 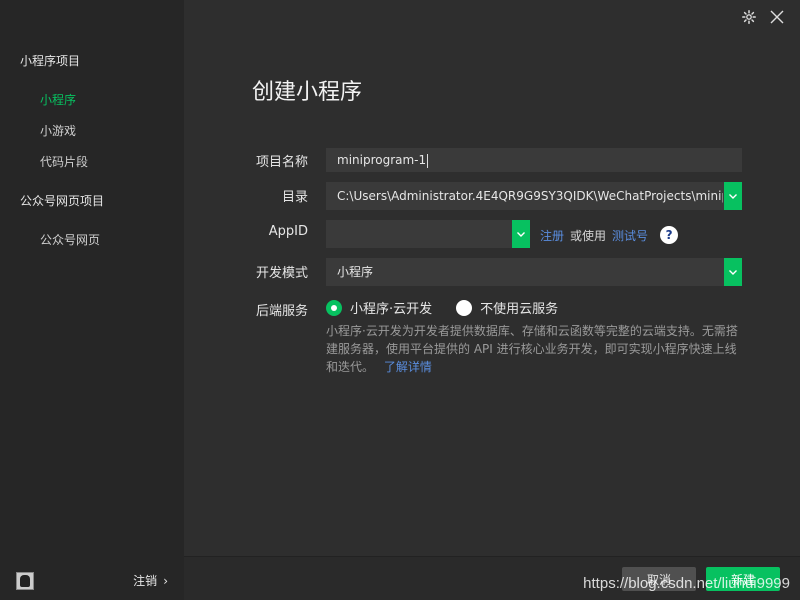 I want to click on radio-no-cloud-label: 不使用云服务, so click(x=519, y=309).